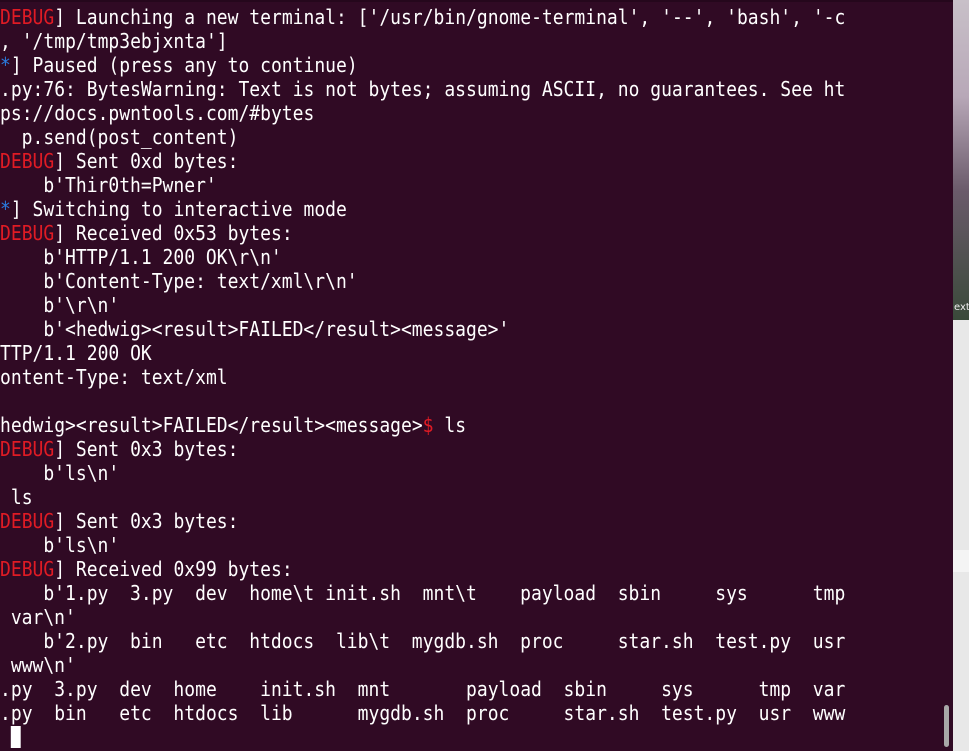  I want to click on terminal-line: www\n', so click(422, 665).